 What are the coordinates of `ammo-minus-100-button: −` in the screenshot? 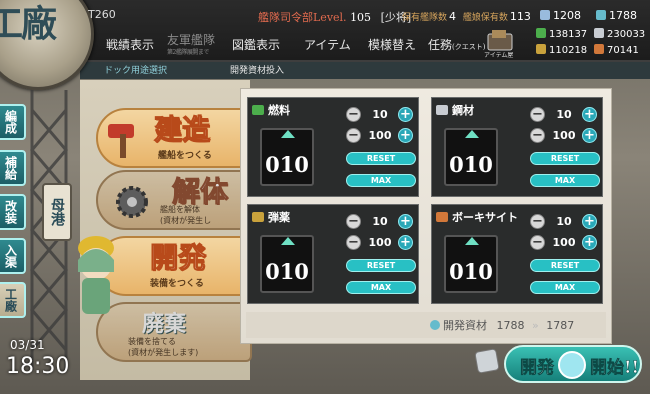 It's located at (353, 242).